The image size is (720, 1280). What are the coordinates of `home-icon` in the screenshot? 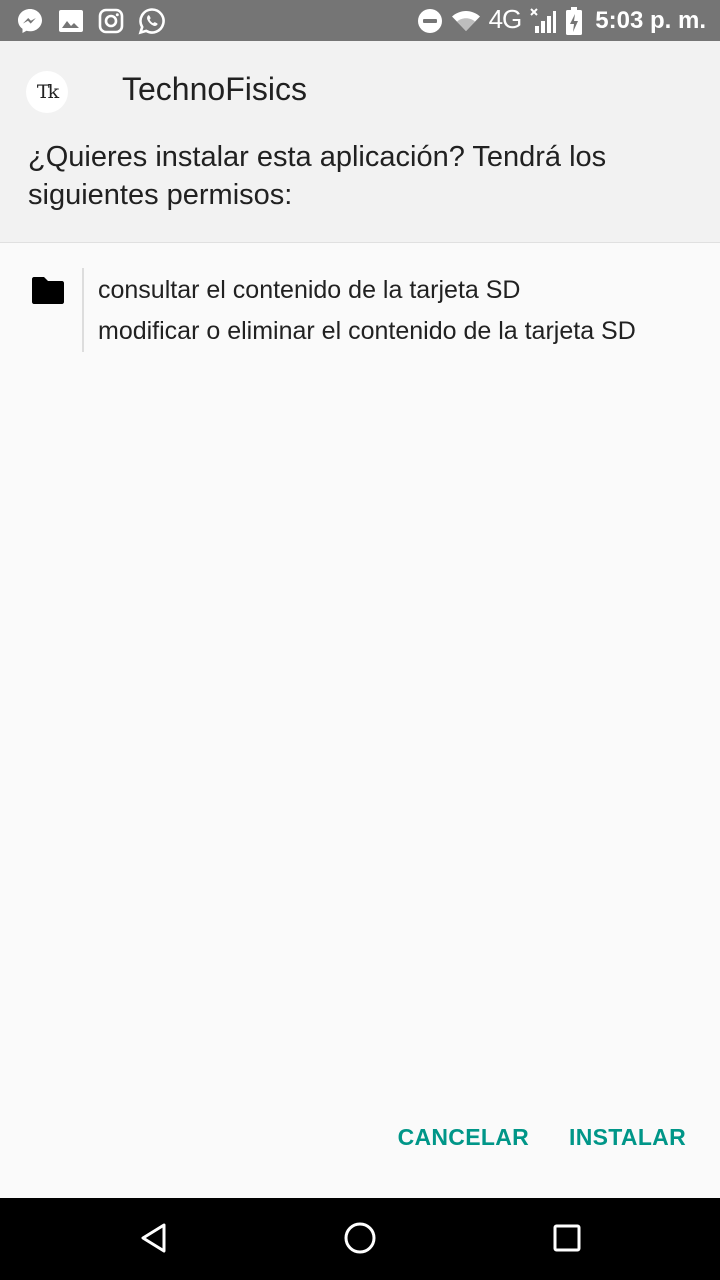 It's located at (360, 1240).